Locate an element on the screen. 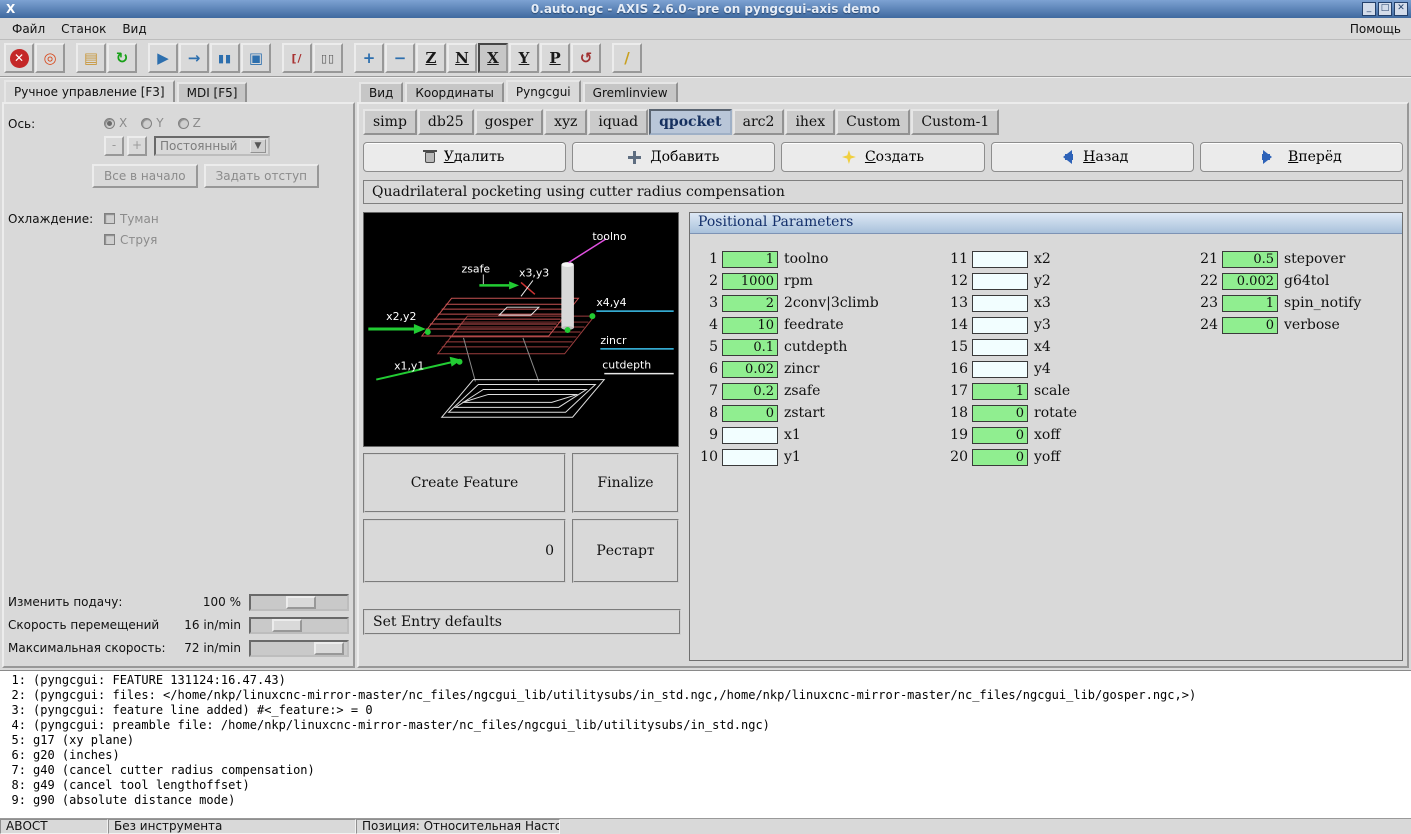 This screenshot has width=1411, height=834. action-back-button: Назад is located at coordinates (1092, 157).